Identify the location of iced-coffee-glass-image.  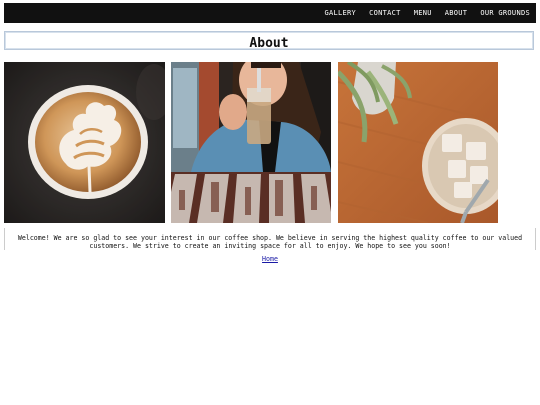
(418, 142).